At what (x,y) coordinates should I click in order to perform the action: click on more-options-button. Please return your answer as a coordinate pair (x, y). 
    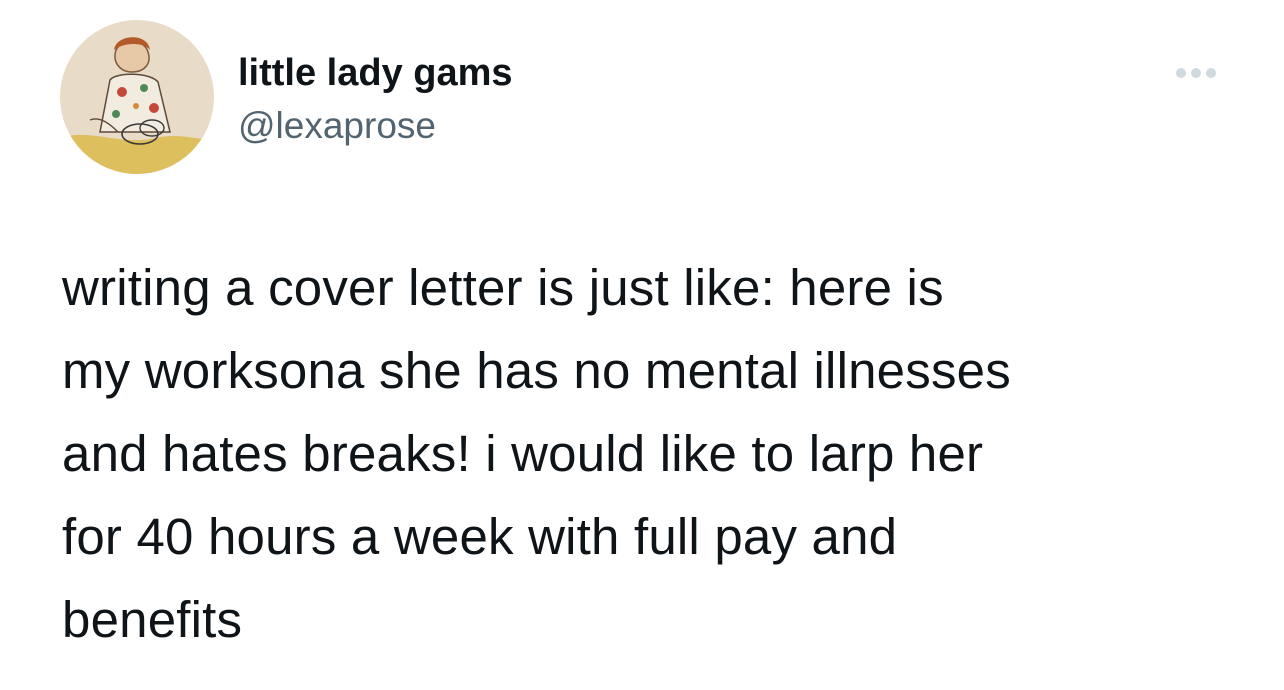
    Looking at the image, I should click on (1196, 73).